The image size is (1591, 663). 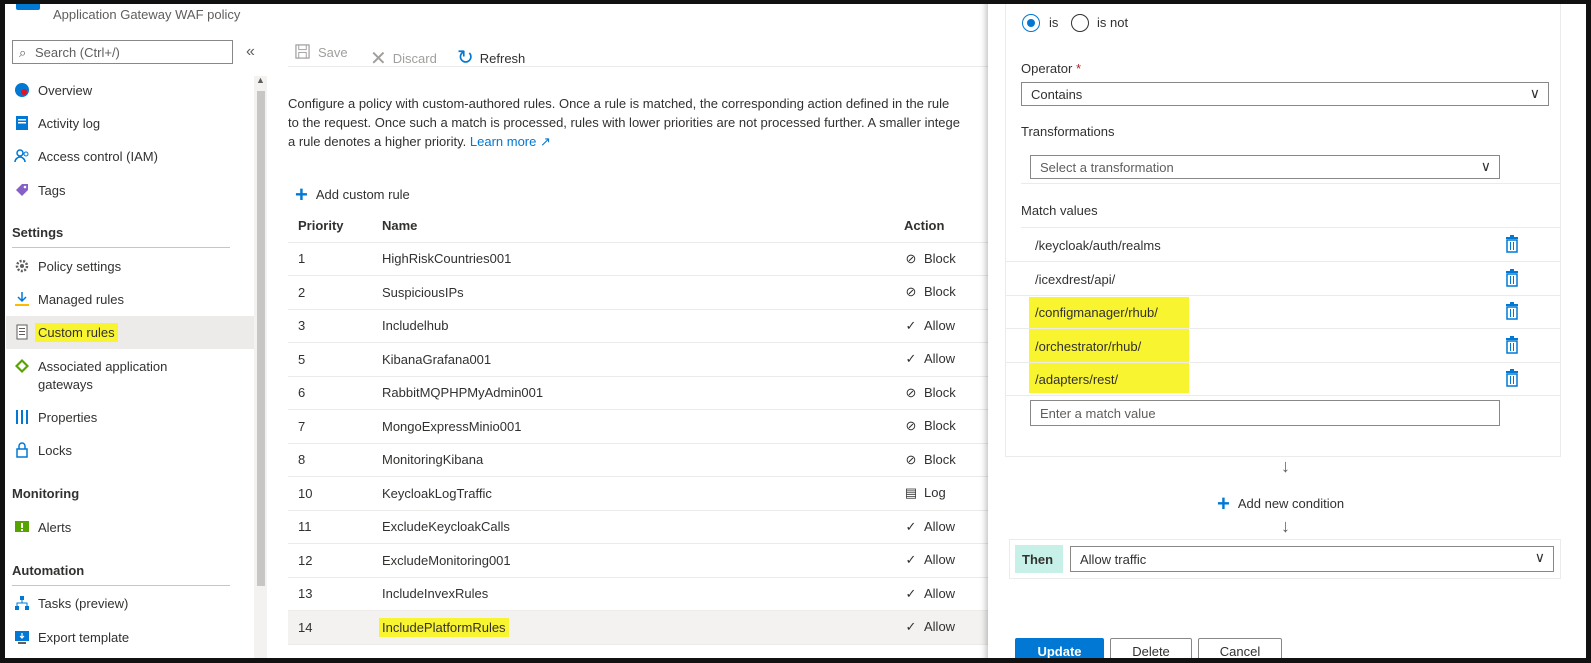 What do you see at coordinates (446, 526) in the screenshot?
I see `rule-name: ExcludeKeycloakCalls` at bounding box center [446, 526].